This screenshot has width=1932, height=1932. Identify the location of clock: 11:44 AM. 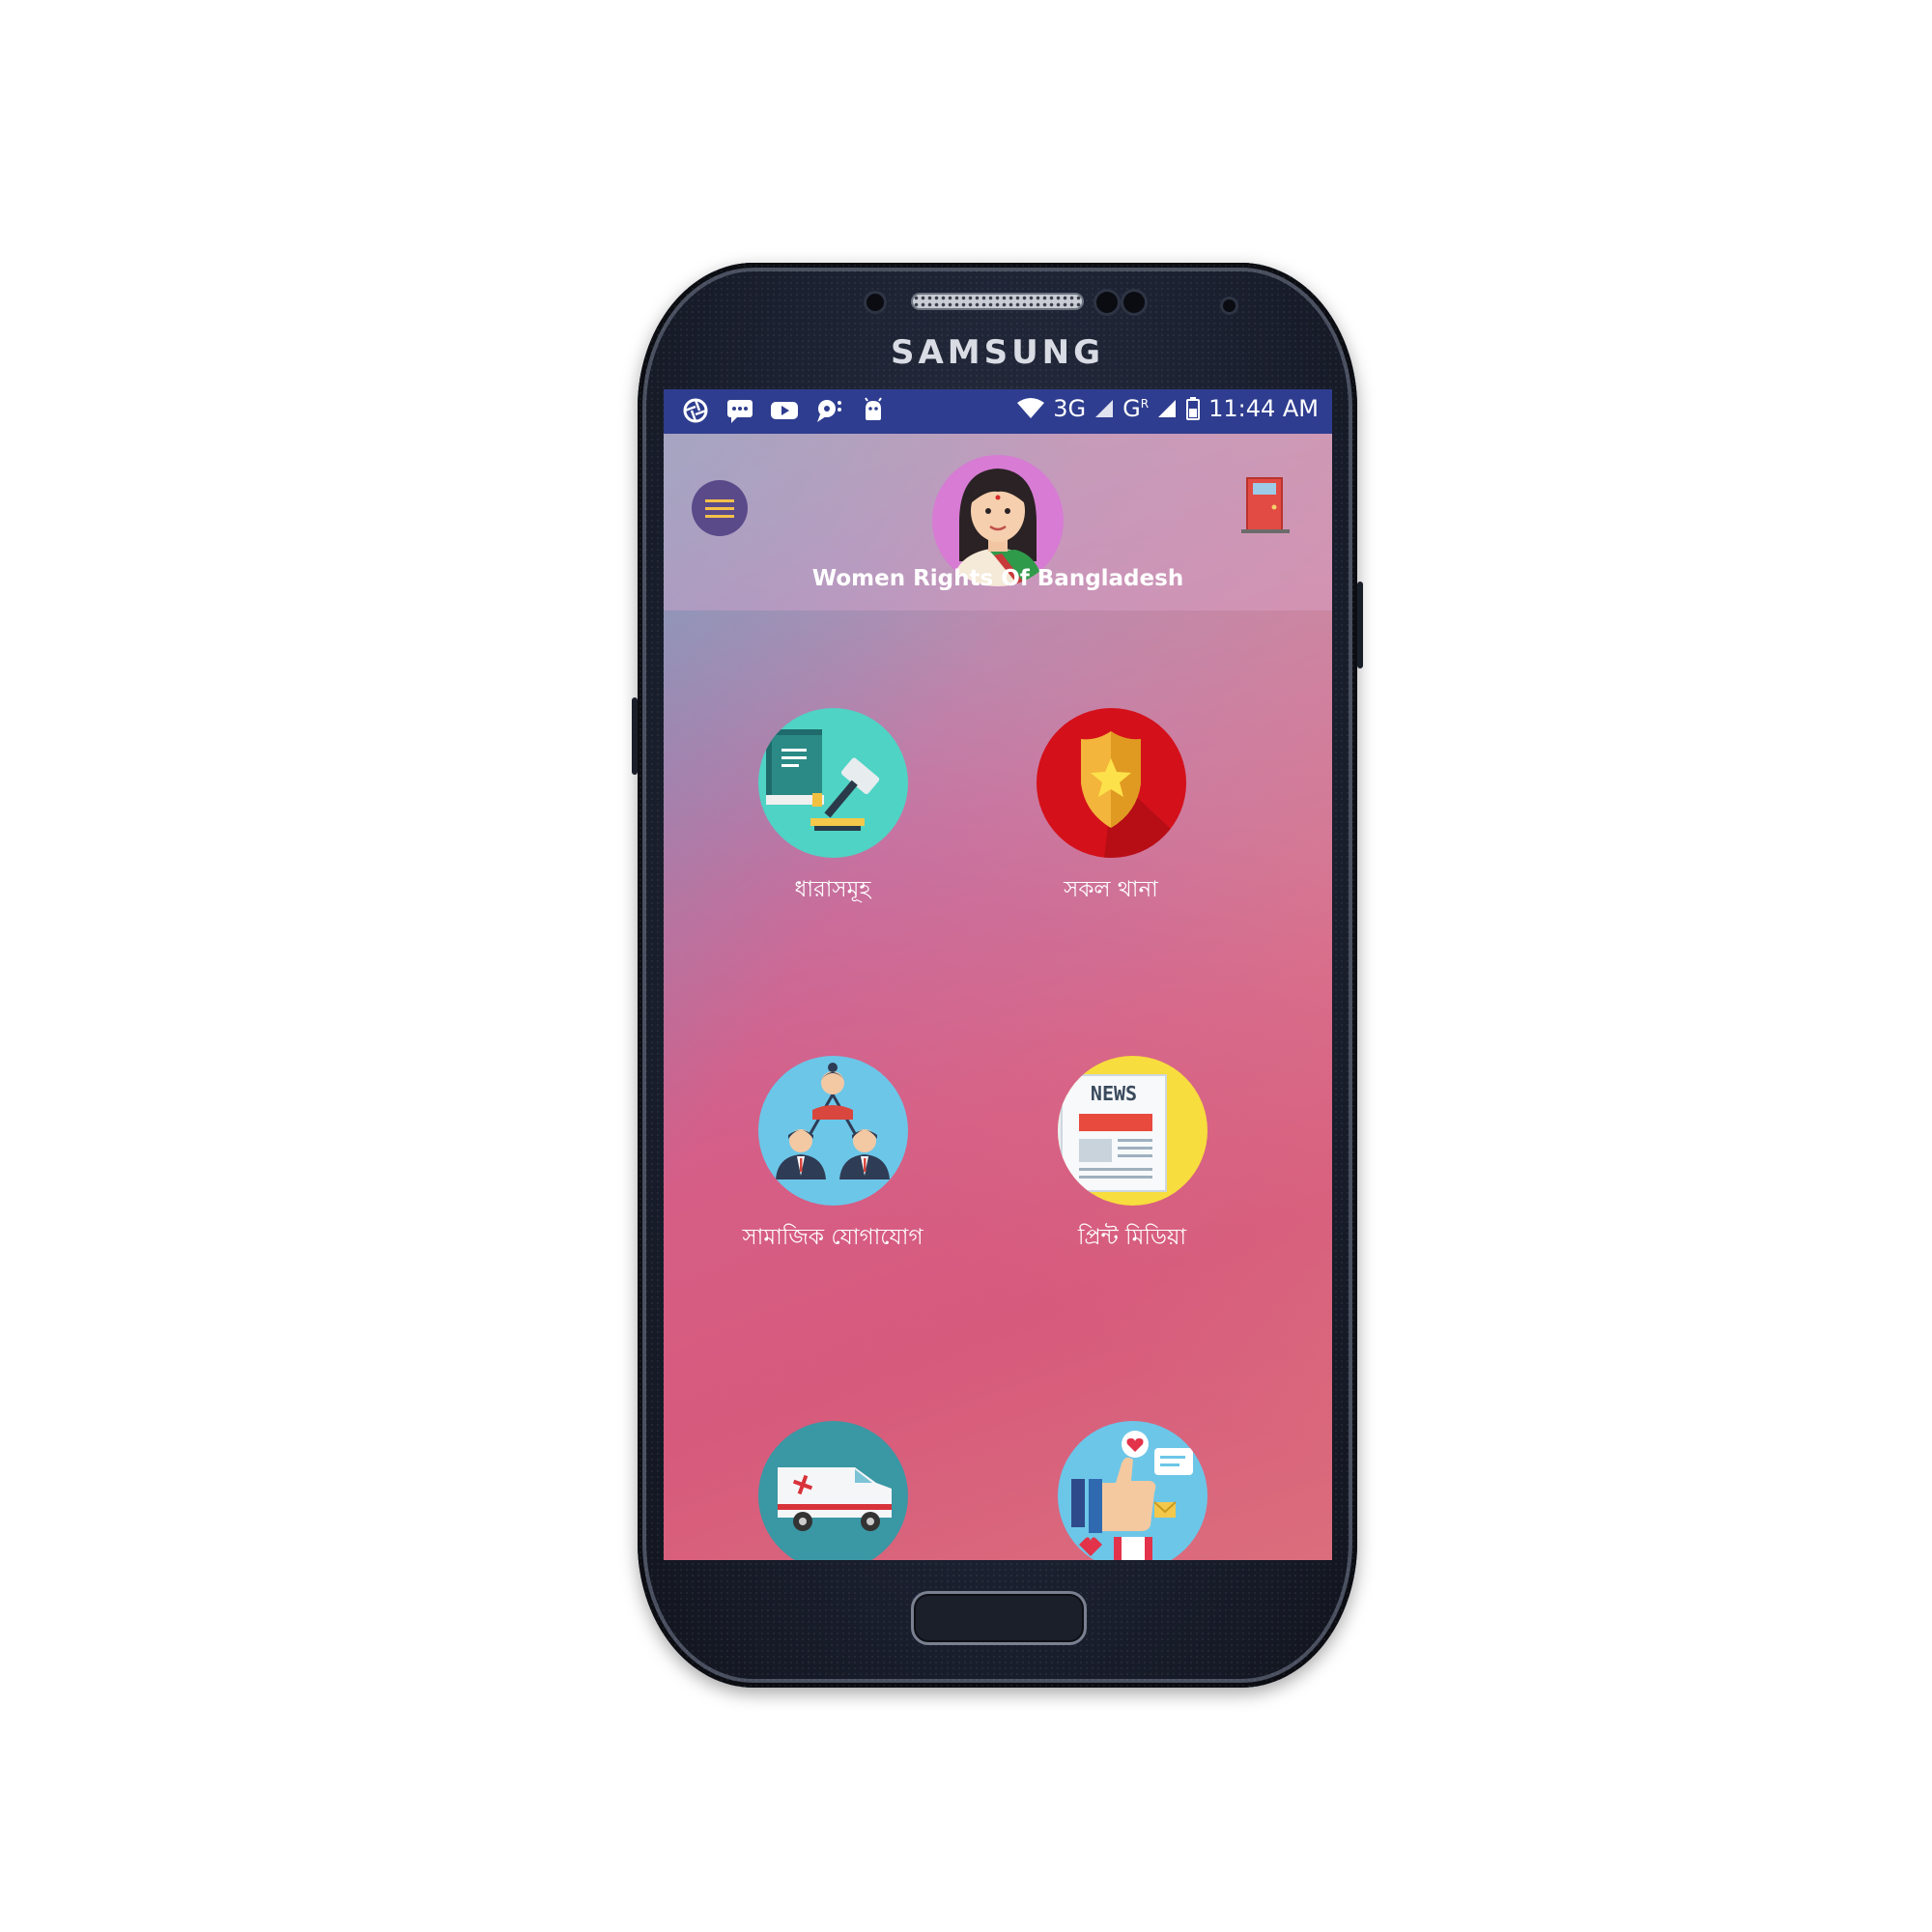
(1263, 408).